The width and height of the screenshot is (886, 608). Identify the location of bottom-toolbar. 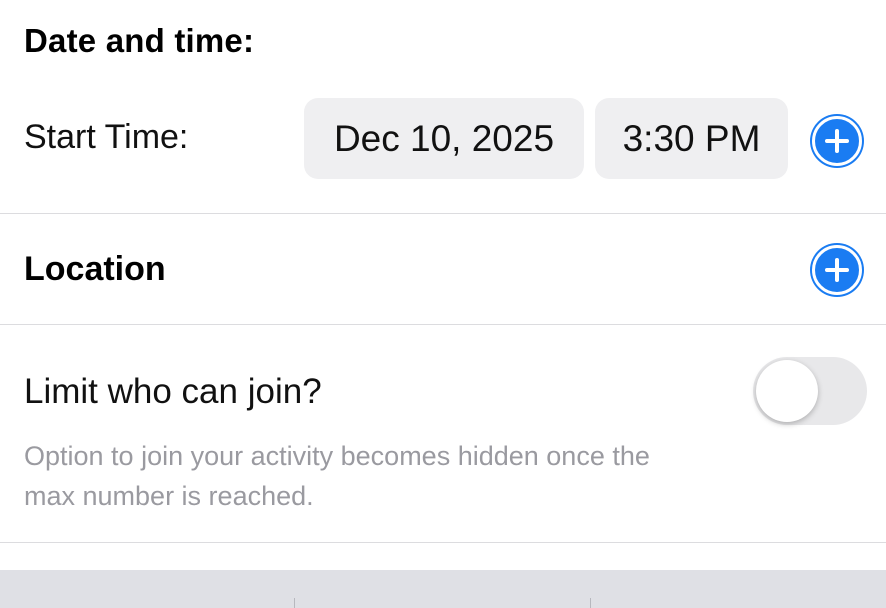
(443, 589).